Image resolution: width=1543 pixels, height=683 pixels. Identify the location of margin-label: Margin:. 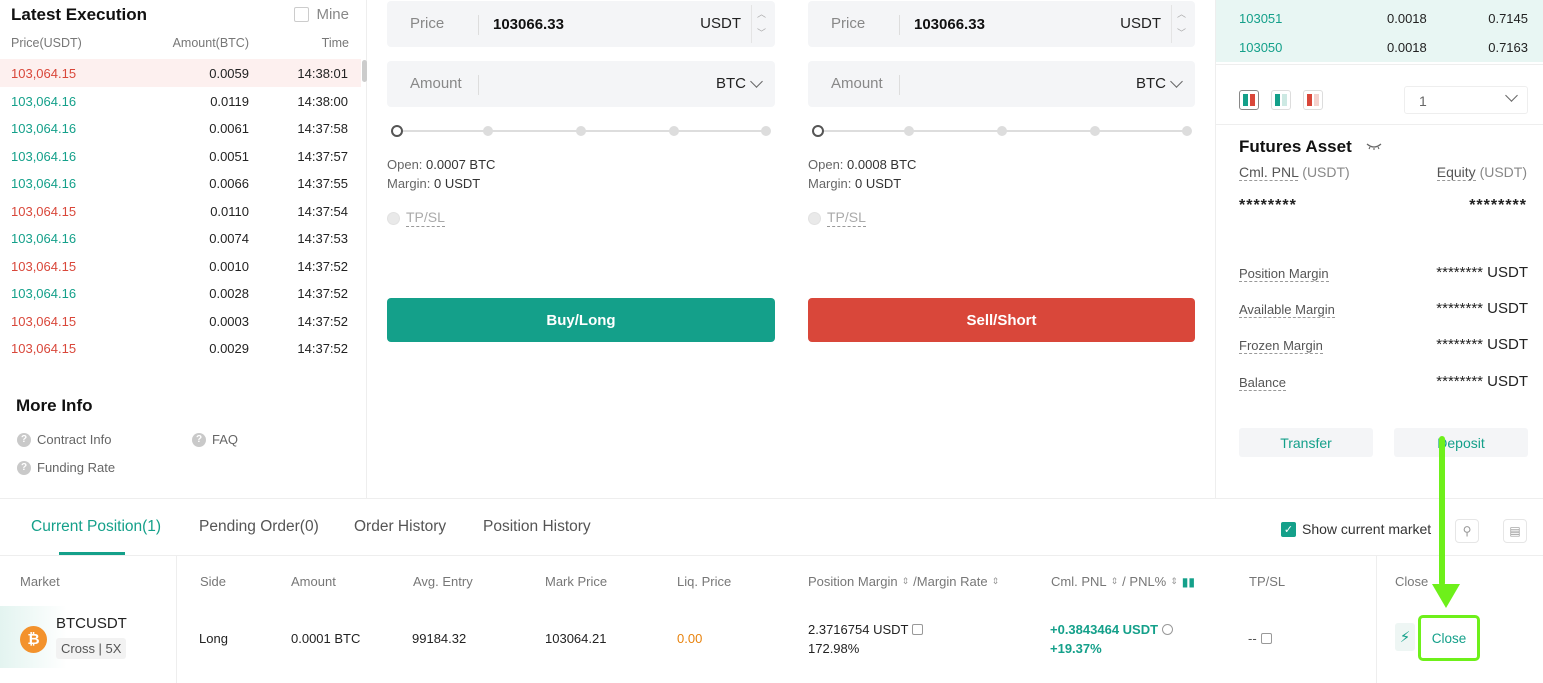
(830, 183).